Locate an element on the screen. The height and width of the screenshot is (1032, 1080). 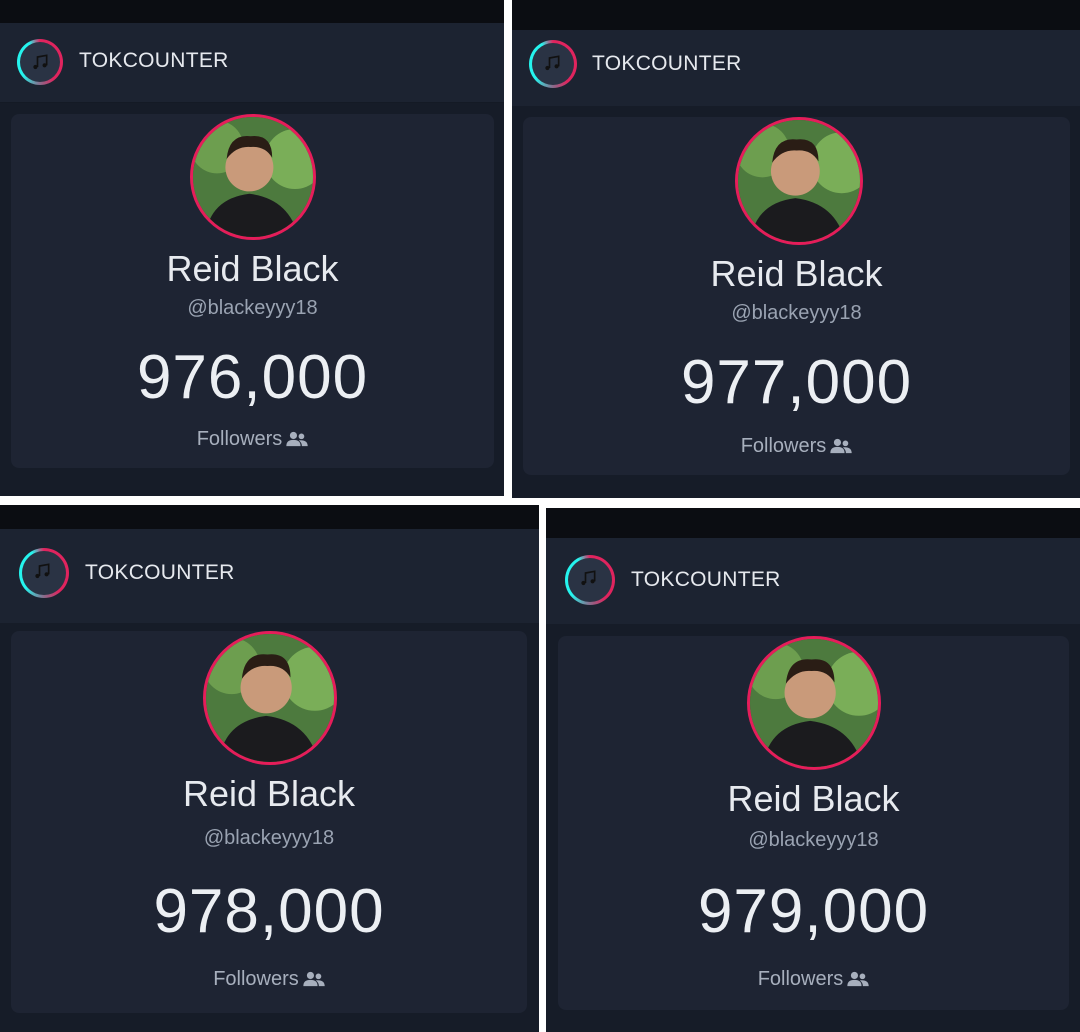
follower-count: 976,000 is located at coordinates (252, 377).